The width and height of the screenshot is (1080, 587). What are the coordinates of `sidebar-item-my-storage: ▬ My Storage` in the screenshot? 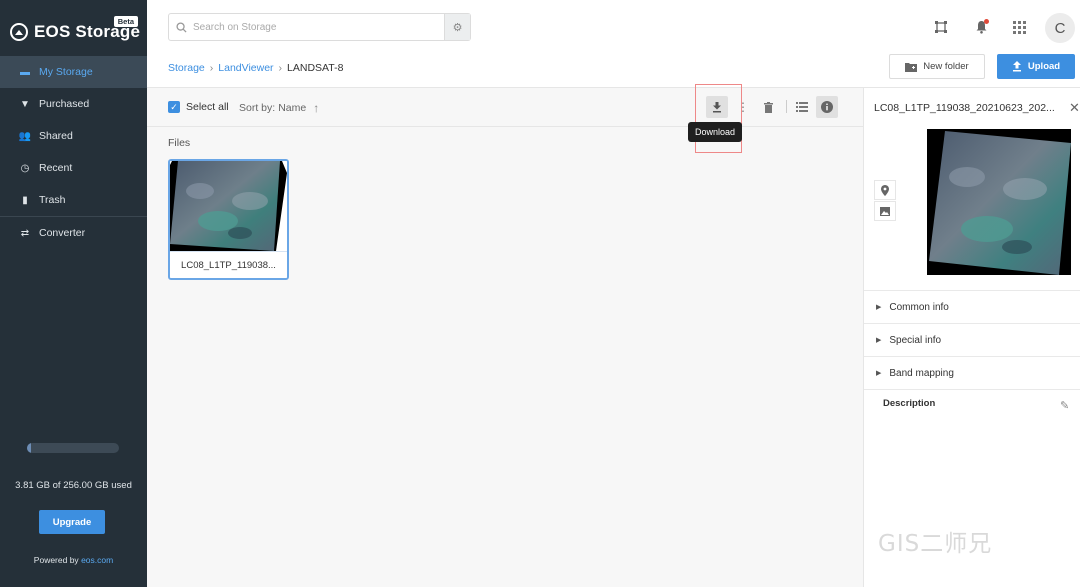 It's located at (73, 72).